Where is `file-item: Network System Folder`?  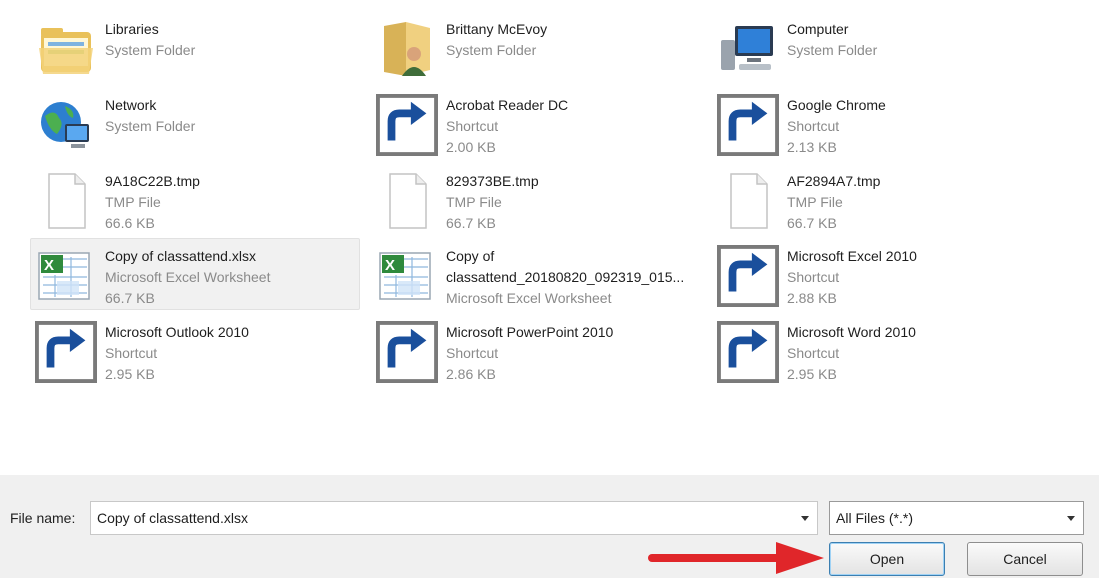
file-item: Network System Folder is located at coordinates (195, 123).